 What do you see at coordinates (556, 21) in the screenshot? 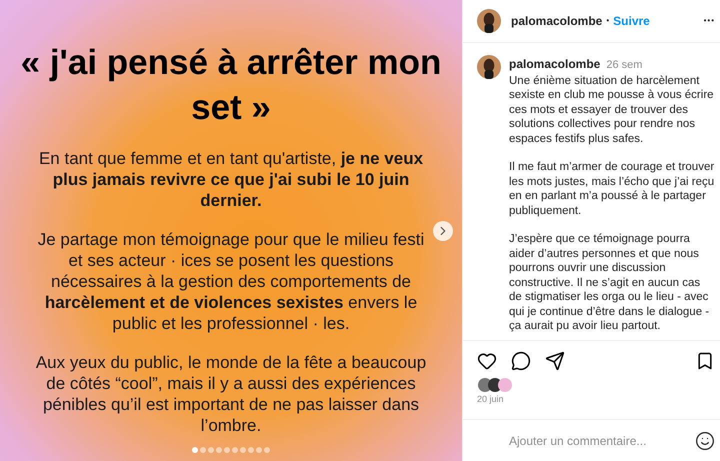
I see `username: palomacolombe` at bounding box center [556, 21].